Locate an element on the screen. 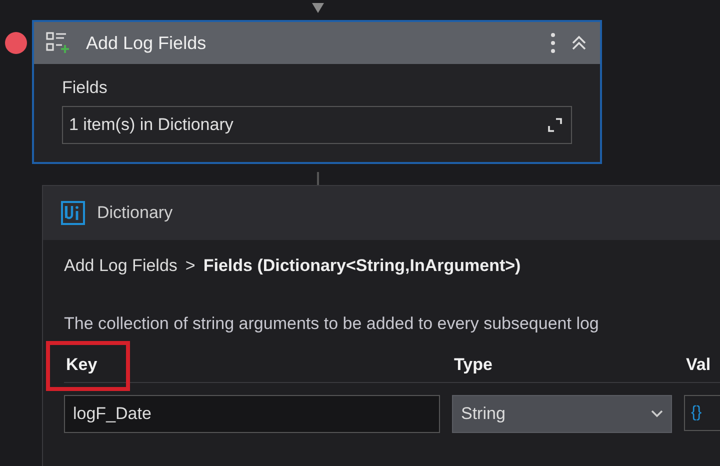  activity-title: Add Log Fields is located at coordinates (146, 43).